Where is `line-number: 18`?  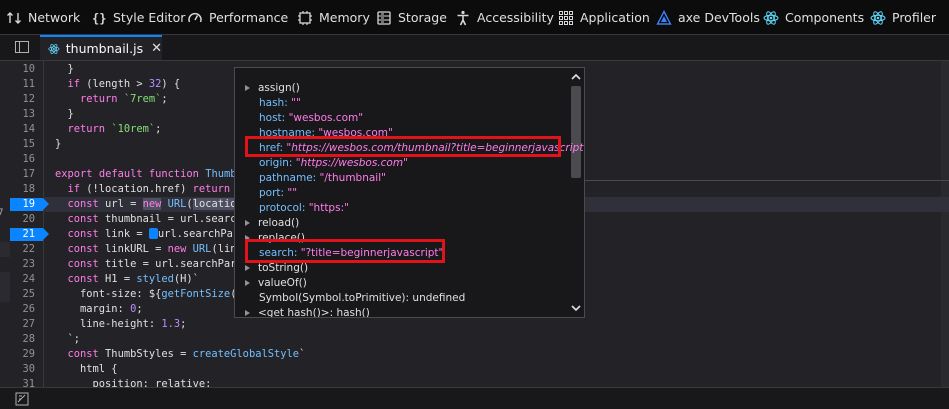 line-number: 18 is located at coordinates (20, 189).